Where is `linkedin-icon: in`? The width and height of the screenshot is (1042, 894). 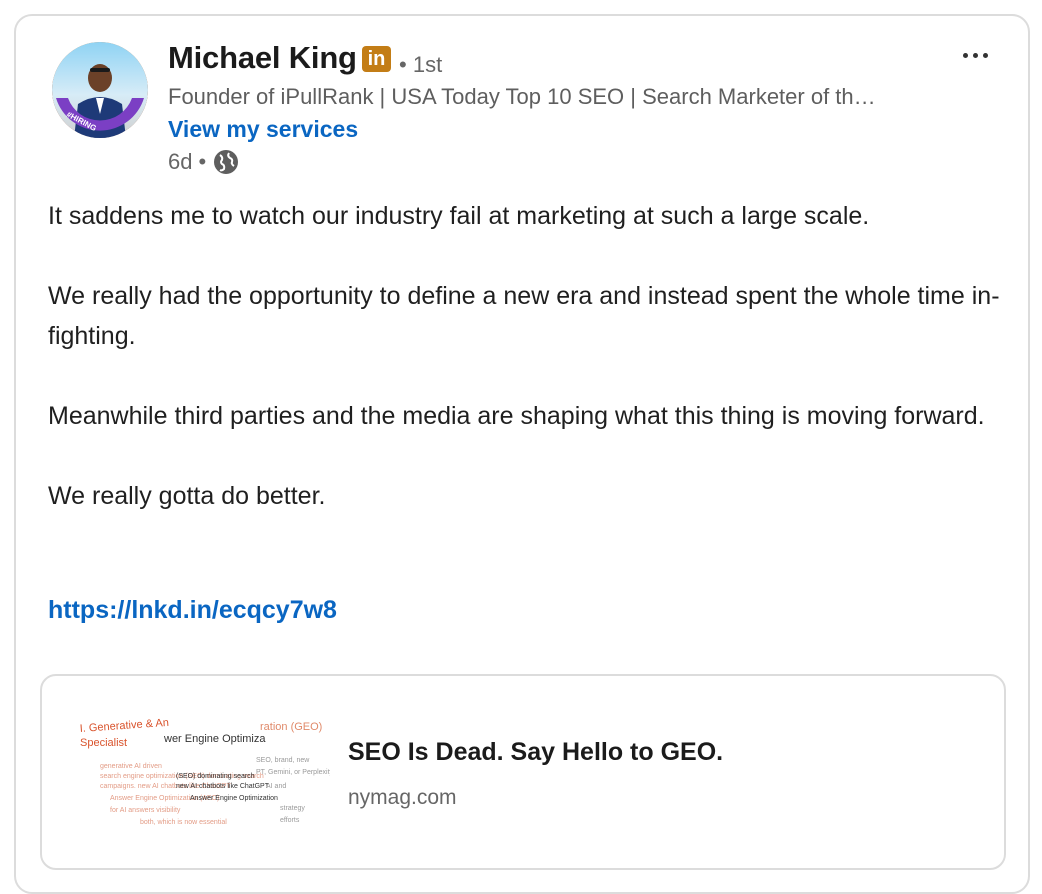
linkedin-icon: in is located at coordinates (376, 59).